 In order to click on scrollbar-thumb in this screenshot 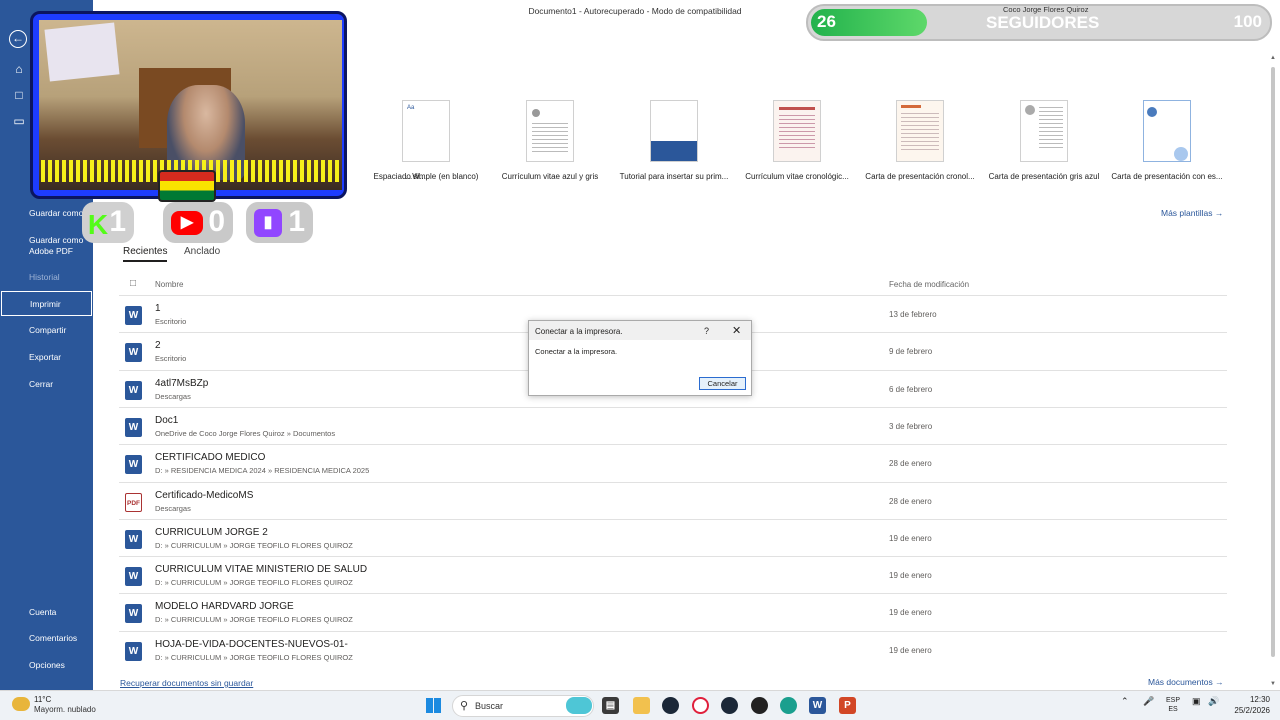, I will do `click(1273, 362)`.